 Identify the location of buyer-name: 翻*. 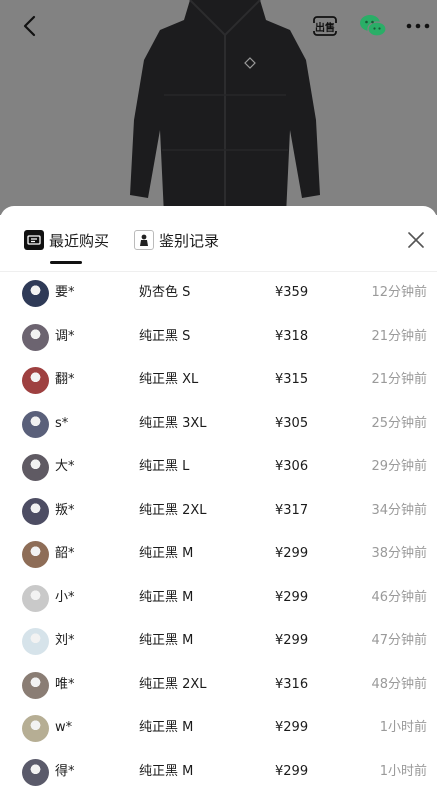
(65, 379).